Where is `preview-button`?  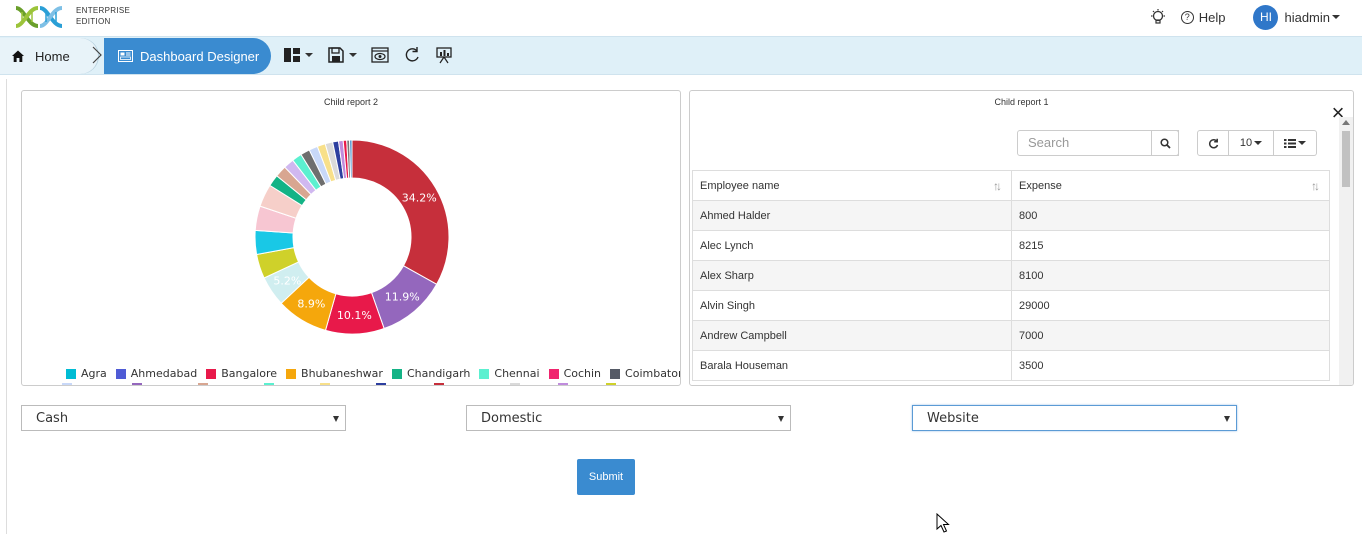 preview-button is located at coordinates (380, 55).